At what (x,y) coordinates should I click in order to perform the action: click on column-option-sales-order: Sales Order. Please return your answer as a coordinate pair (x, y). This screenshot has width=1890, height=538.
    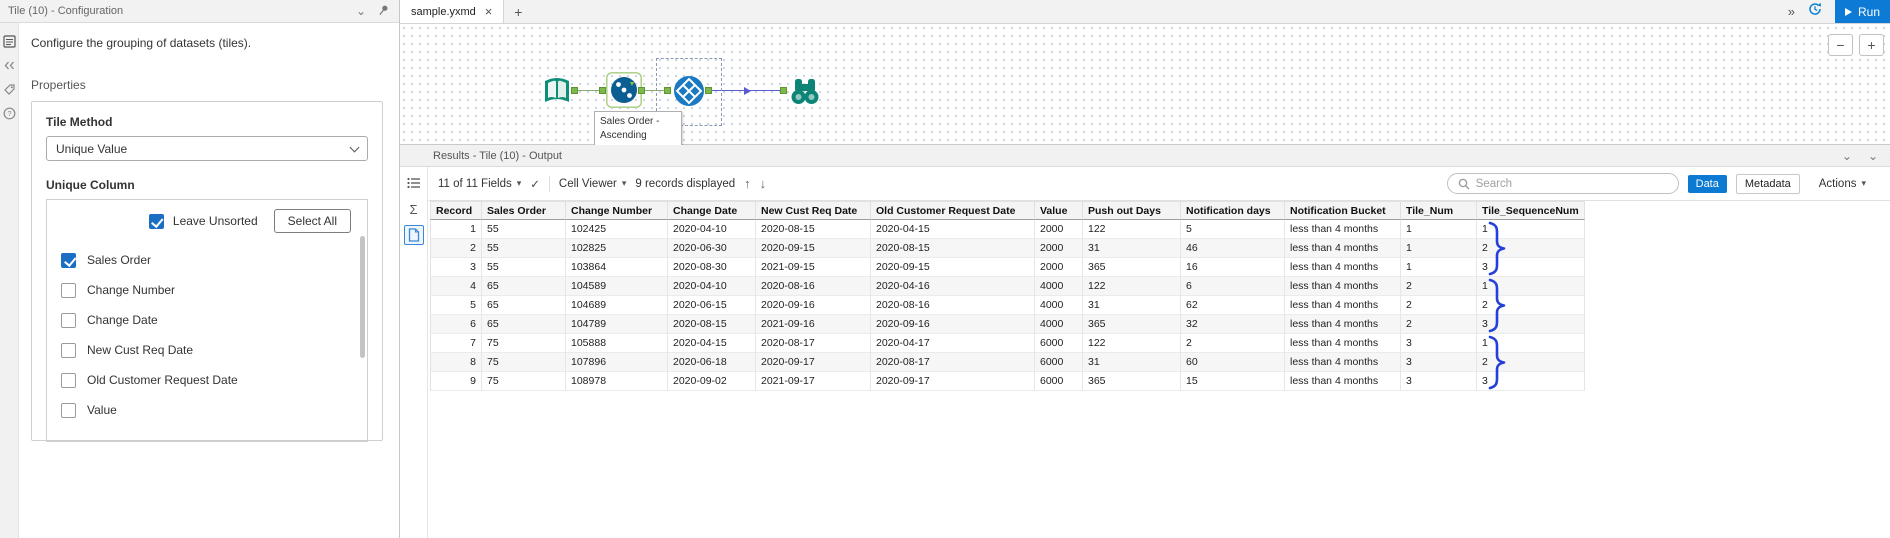
    Looking at the image, I should click on (207, 260).